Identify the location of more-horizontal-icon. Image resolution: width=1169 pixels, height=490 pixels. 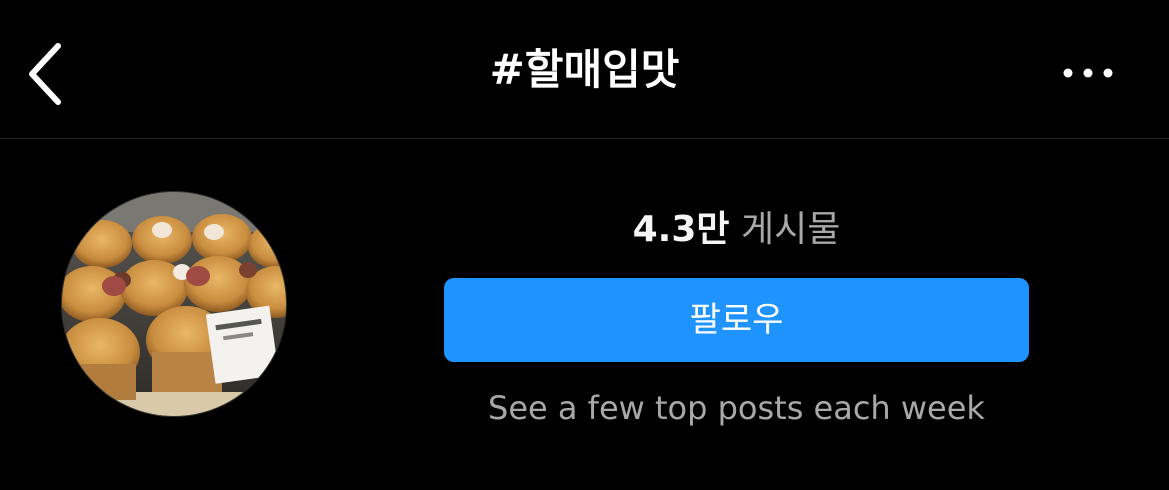
(1088, 73).